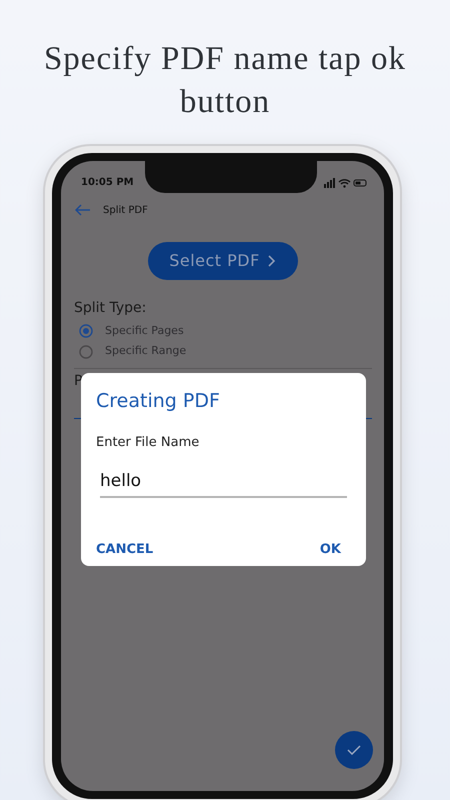  Describe the element at coordinates (145, 351) in the screenshot. I see `option-label: Specific Range` at that location.